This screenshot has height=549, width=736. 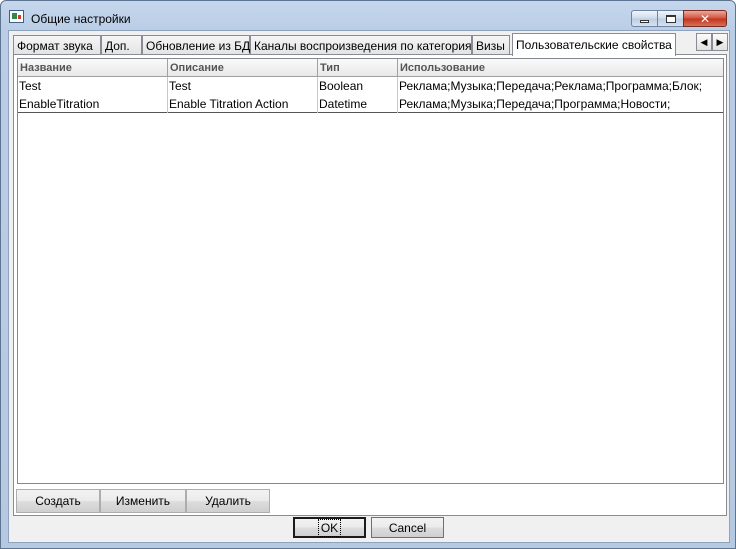 I want to click on cell-description: Enable Titration Action, so click(x=243, y=104).